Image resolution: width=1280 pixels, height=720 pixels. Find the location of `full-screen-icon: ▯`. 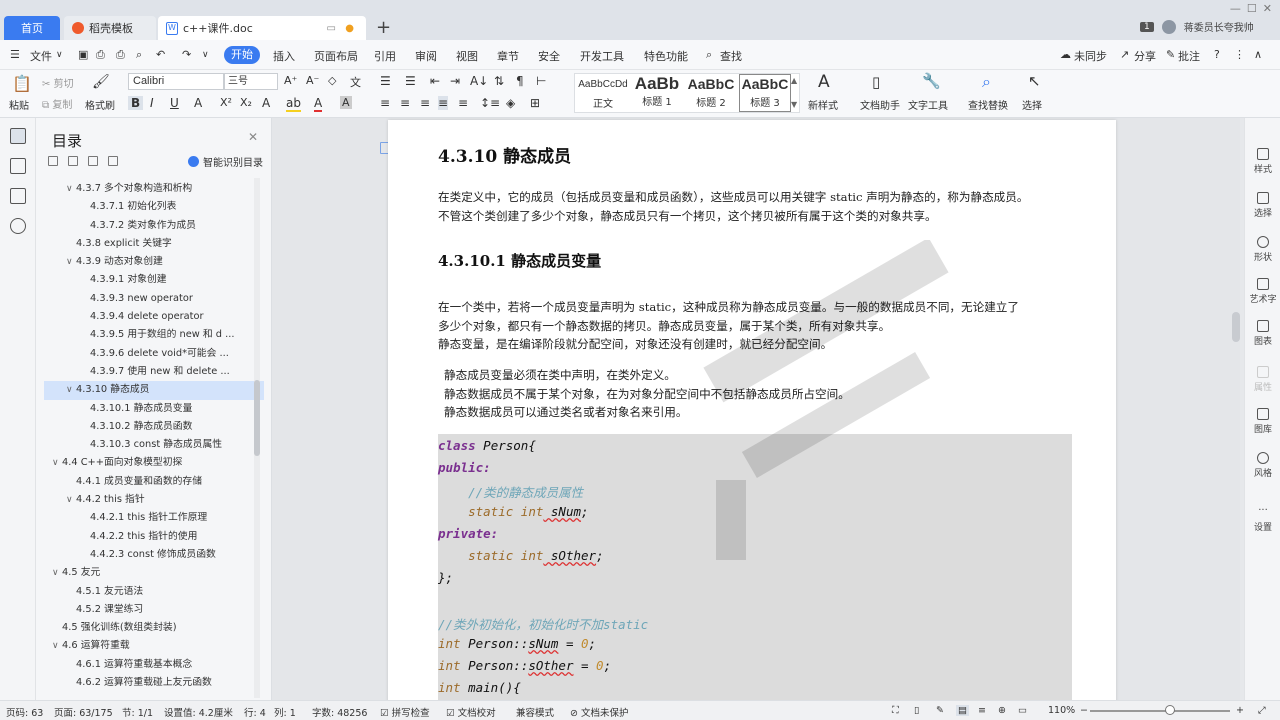

full-screen-icon: ▯ is located at coordinates (916, 710).